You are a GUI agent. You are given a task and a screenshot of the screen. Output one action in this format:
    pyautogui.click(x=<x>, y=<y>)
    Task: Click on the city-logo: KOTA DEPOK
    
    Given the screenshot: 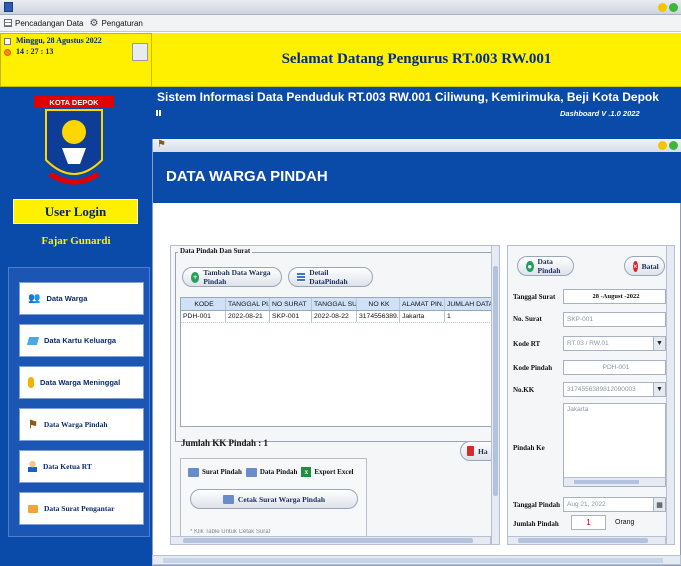 What is the action you would take?
    pyautogui.click(x=74, y=142)
    